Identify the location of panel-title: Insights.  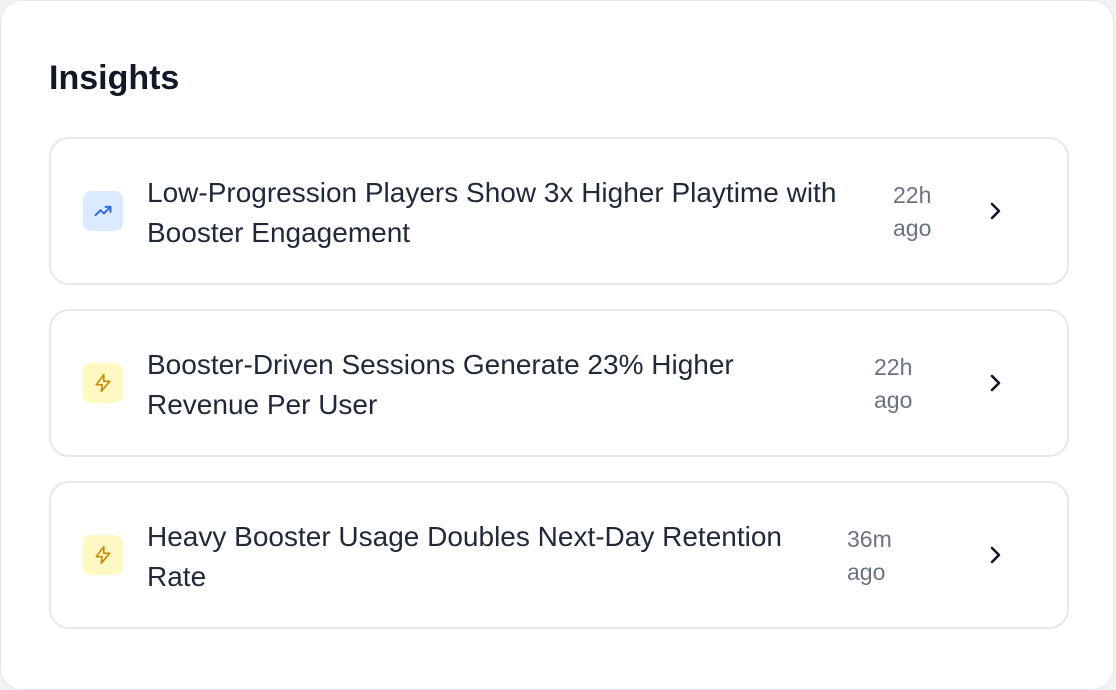
(114, 78).